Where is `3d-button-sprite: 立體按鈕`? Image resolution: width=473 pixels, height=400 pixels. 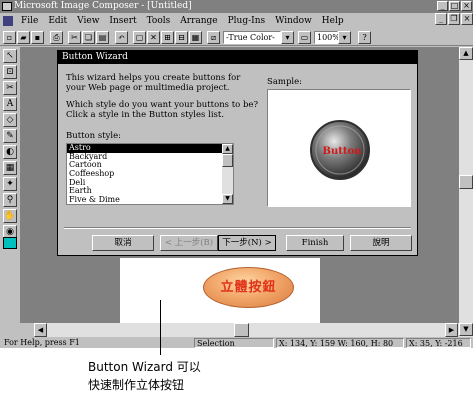
3d-button-sprite: 立體按鈕 is located at coordinates (248, 287).